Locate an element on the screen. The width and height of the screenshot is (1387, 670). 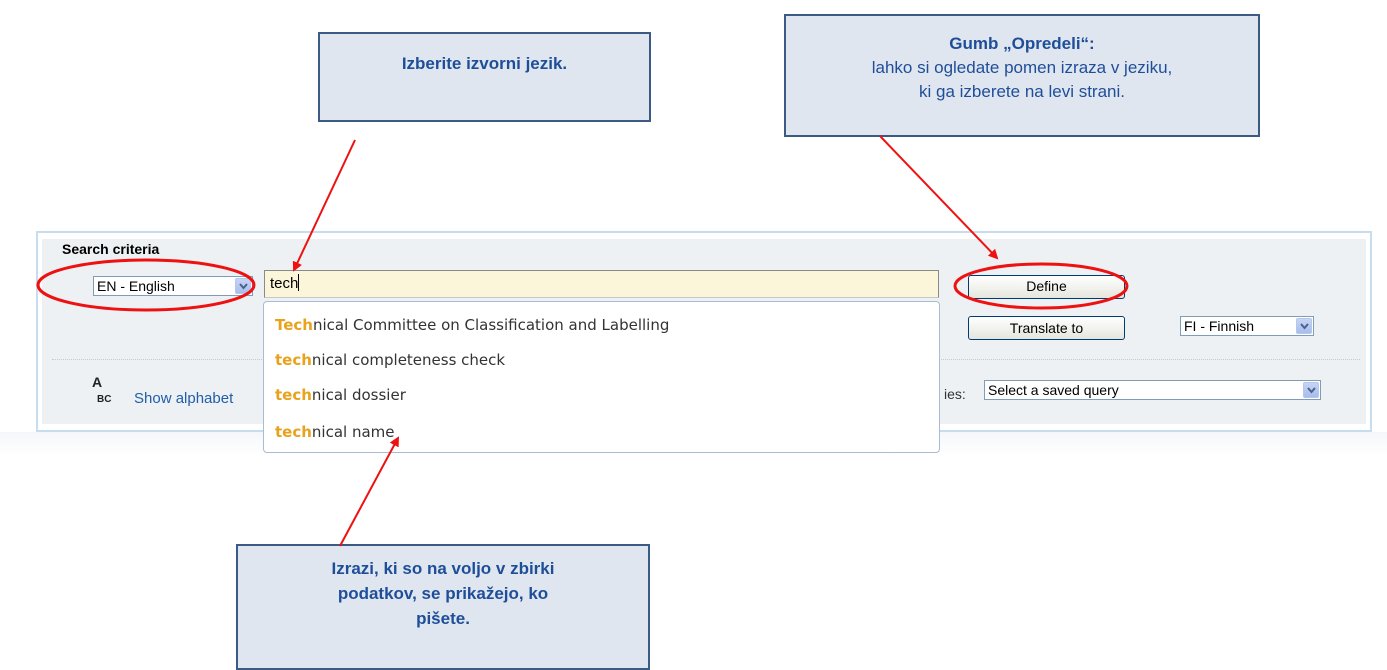
arrow-to-define-button is located at coordinates (939, 197).